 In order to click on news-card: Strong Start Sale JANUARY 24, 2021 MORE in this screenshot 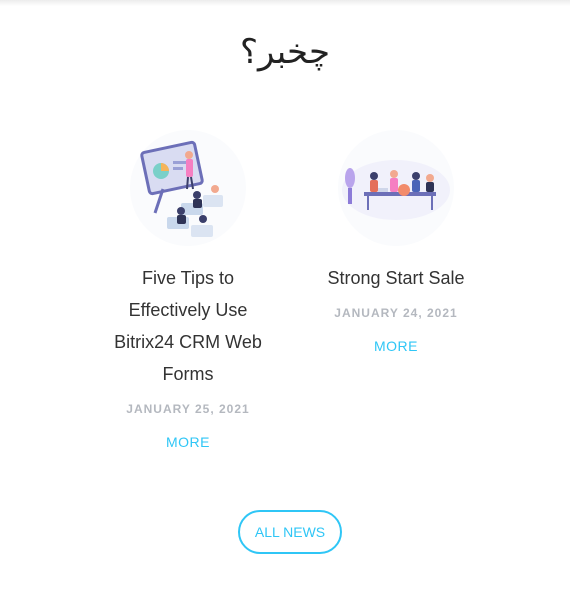, I will do `click(396, 242)`.